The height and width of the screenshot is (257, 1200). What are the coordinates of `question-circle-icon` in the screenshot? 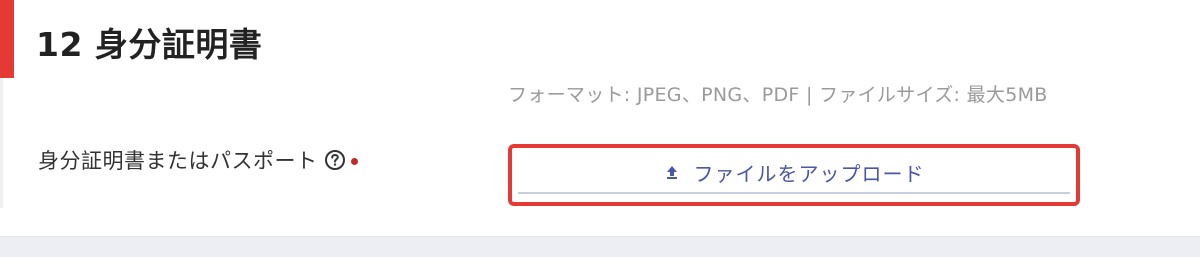 It's located at (335, 160).